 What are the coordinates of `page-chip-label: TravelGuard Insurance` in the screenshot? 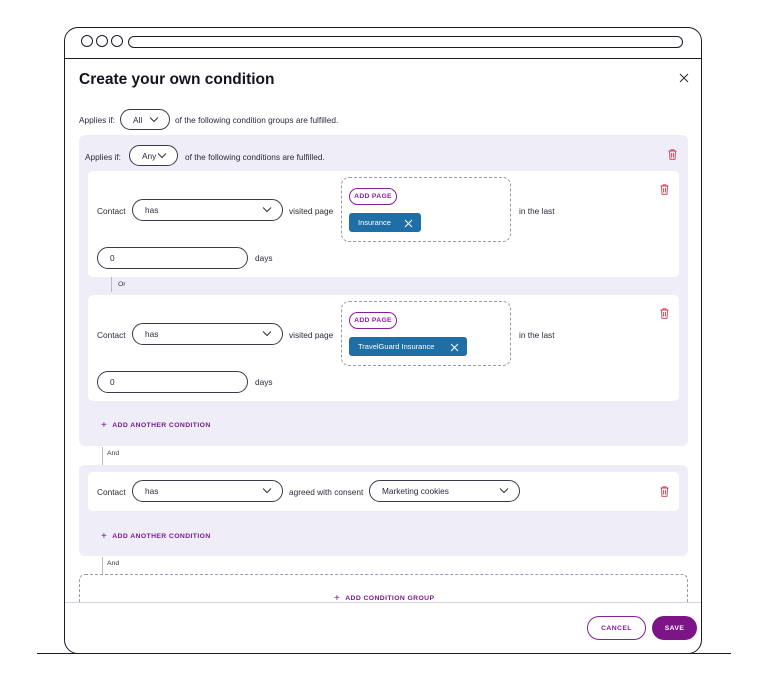 It's located at (396, 346).